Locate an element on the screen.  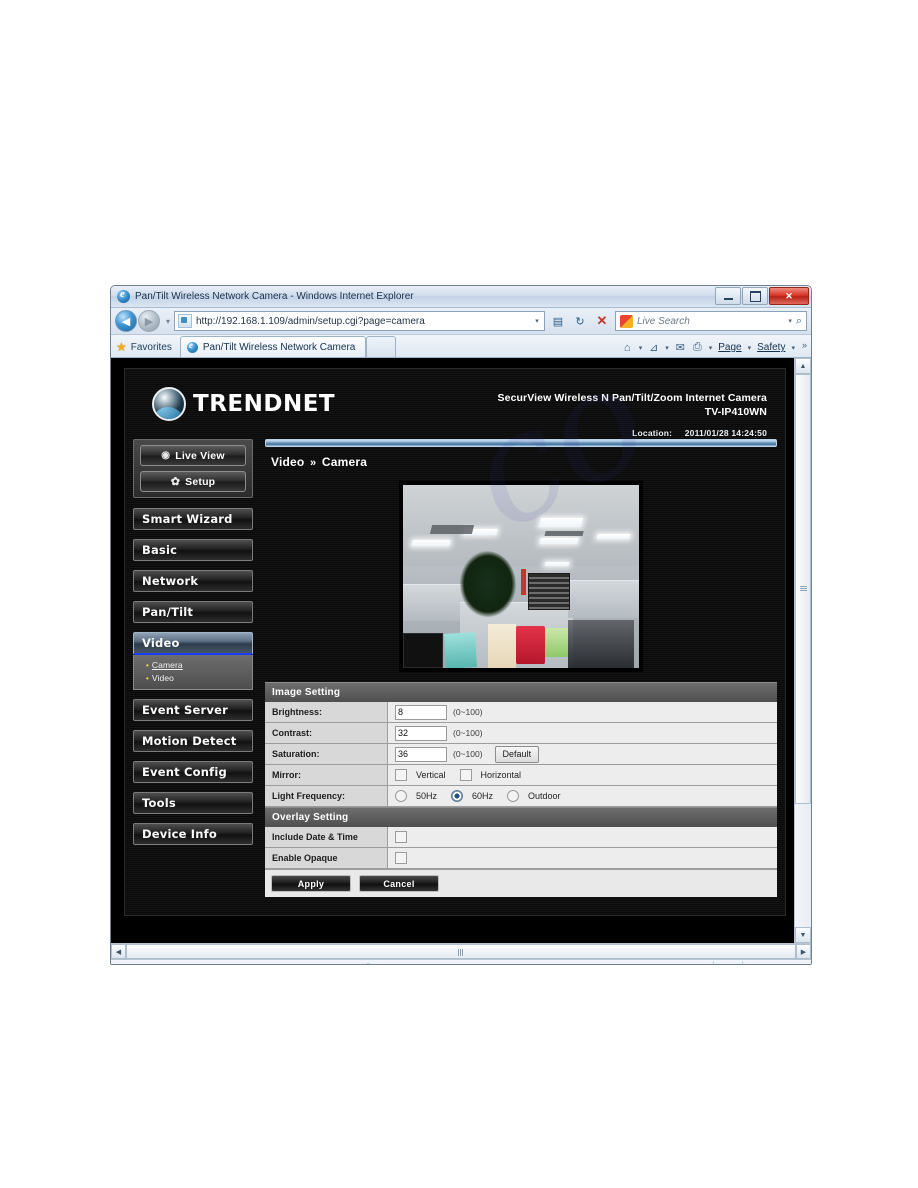
print-dropdown-icon: ▾ is located at coordinates (711, 348).